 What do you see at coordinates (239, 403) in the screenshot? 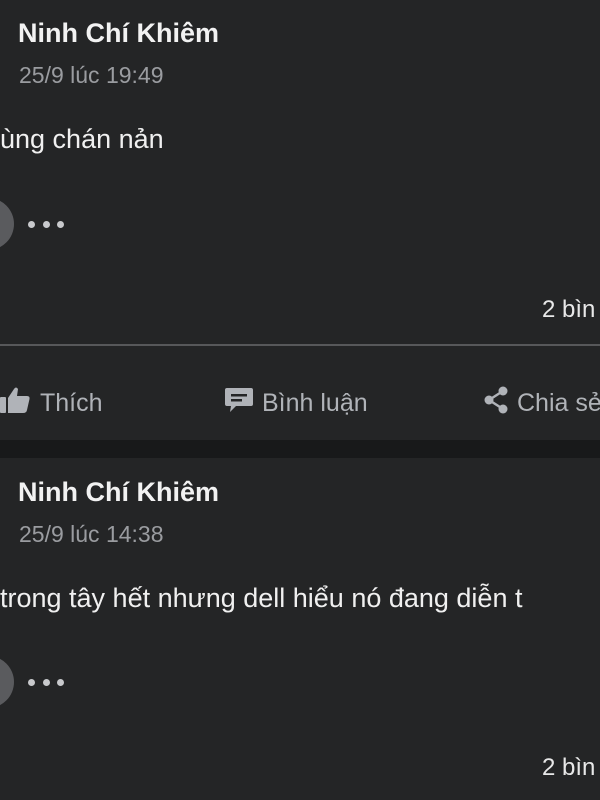
I see `speech-bubble-icon` at bounding box center [239, 403].